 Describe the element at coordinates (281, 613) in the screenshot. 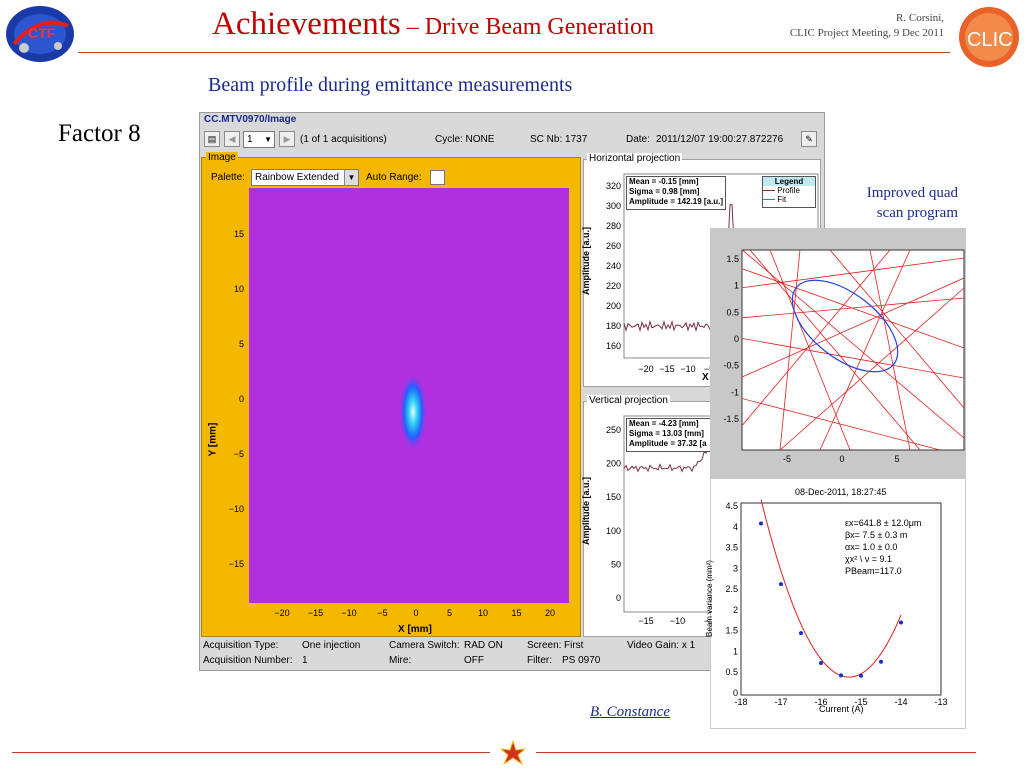

I see `image-x-tick: −20` at that location.